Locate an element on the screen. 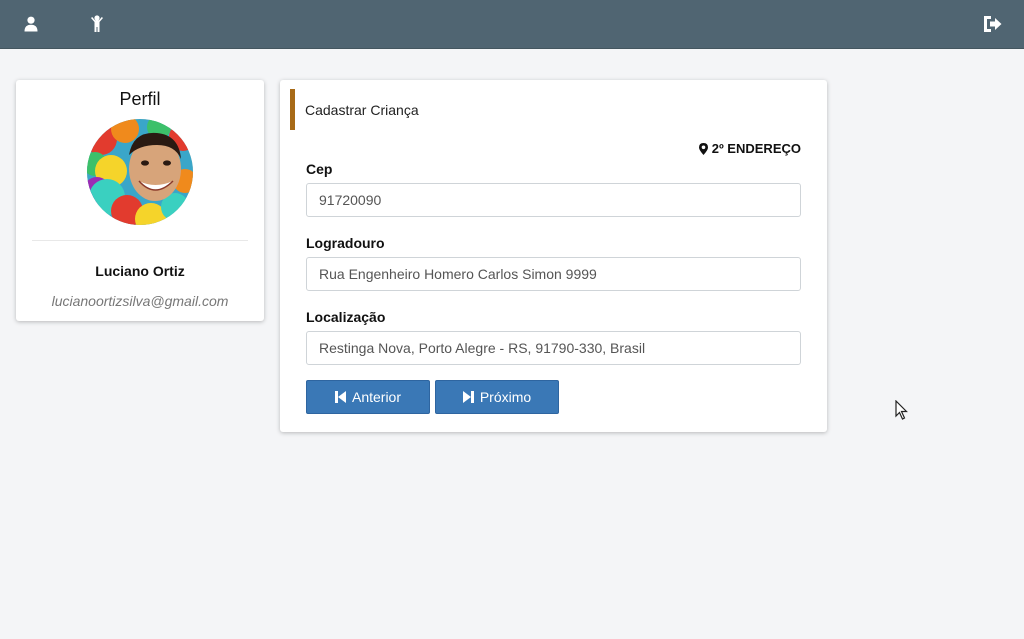  logradouro-input is located at coordinates (553, 274).